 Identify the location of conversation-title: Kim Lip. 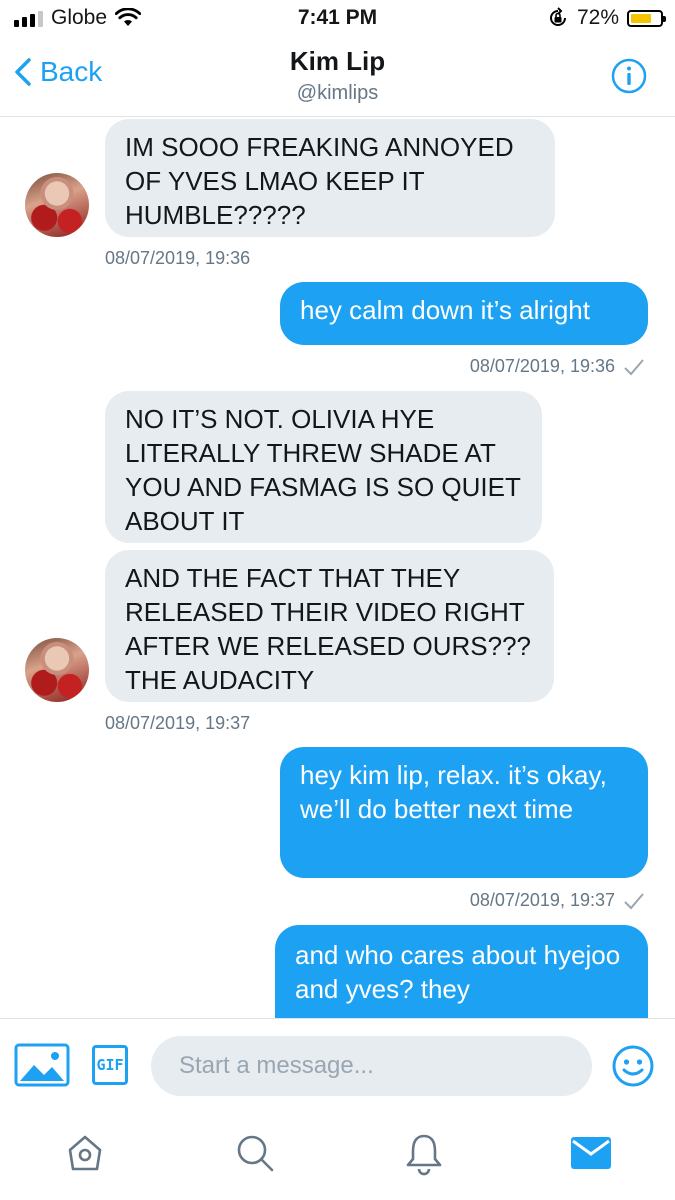
(337, 61).